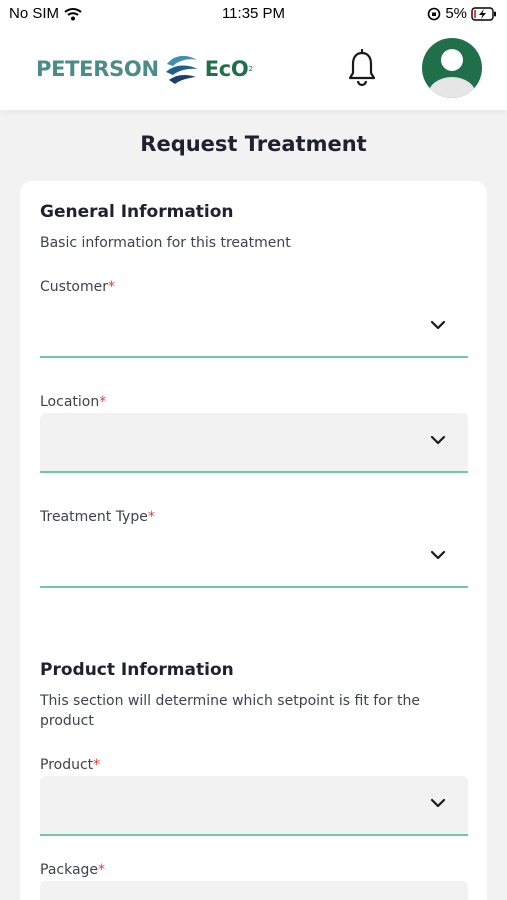 The image size is (507, 900). I want to click on customer-label: Customer*, so click(77, 287).